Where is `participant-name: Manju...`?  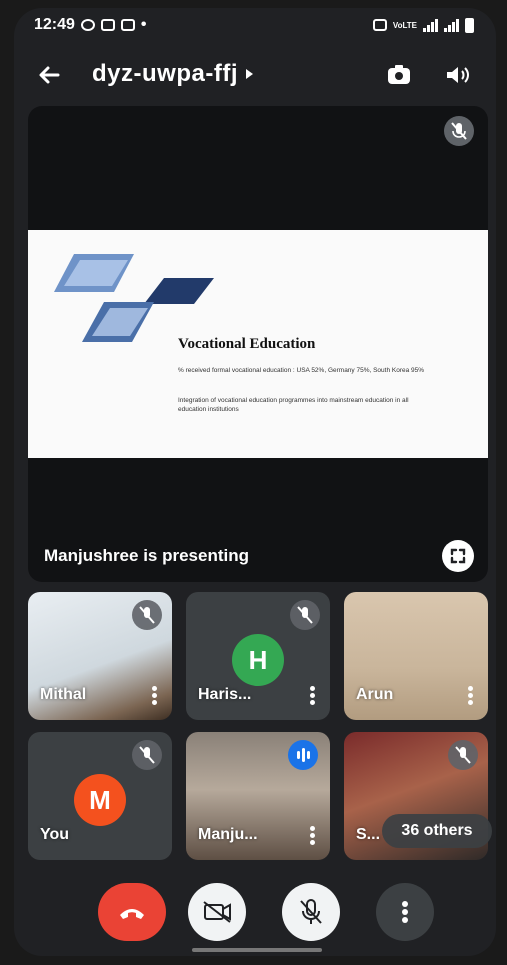
participant-name: Manju... is located at coordinates (228, 834).